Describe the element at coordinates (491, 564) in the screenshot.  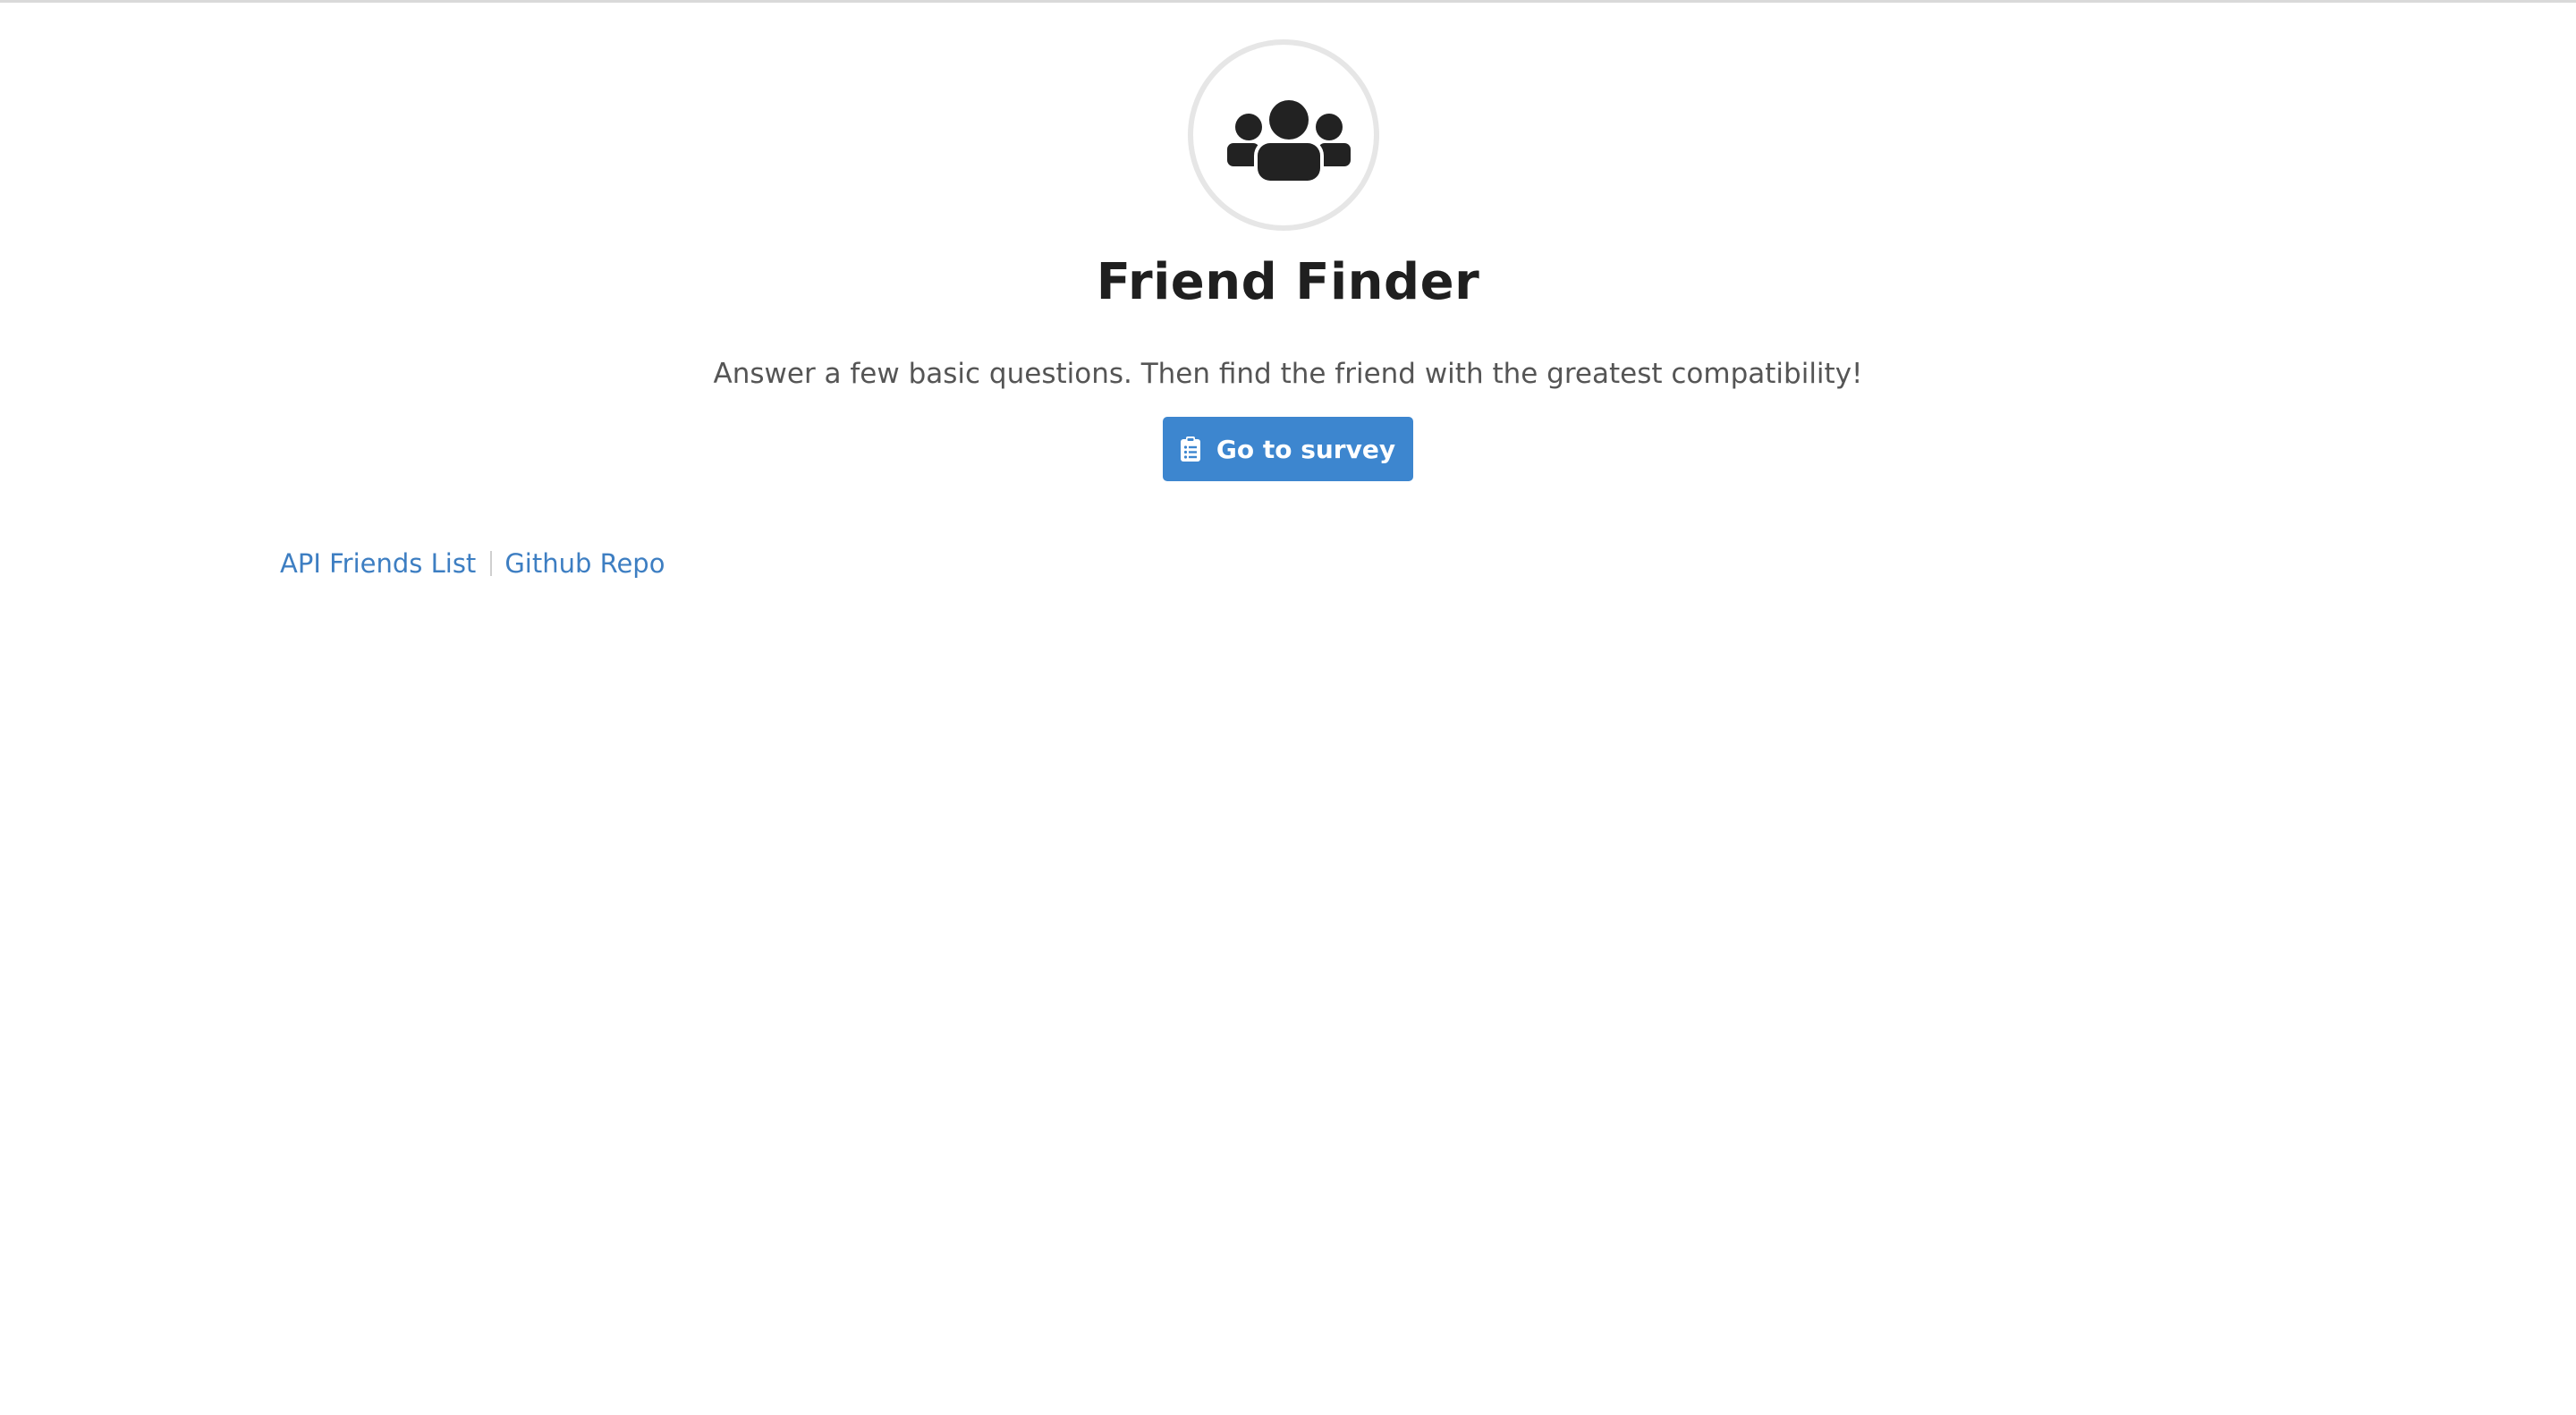
I see `link-separator` at that location.